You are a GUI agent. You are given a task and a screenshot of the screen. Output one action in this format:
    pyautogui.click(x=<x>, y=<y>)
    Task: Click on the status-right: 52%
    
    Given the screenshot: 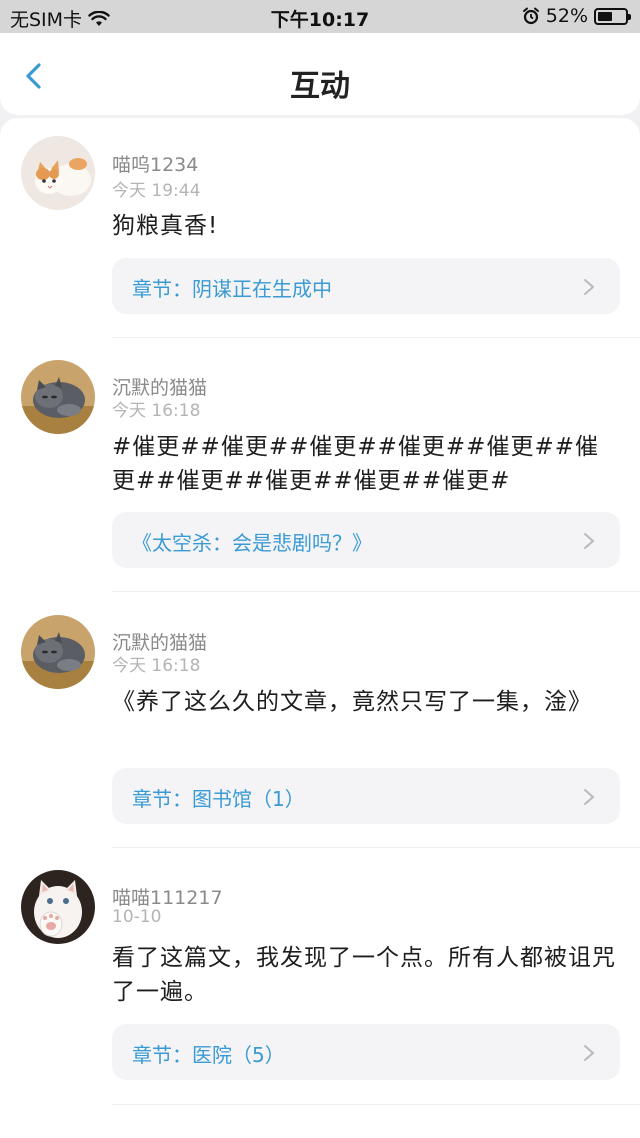 What is the action you would take?
    pyautogui.click(x=576, y=16)
    